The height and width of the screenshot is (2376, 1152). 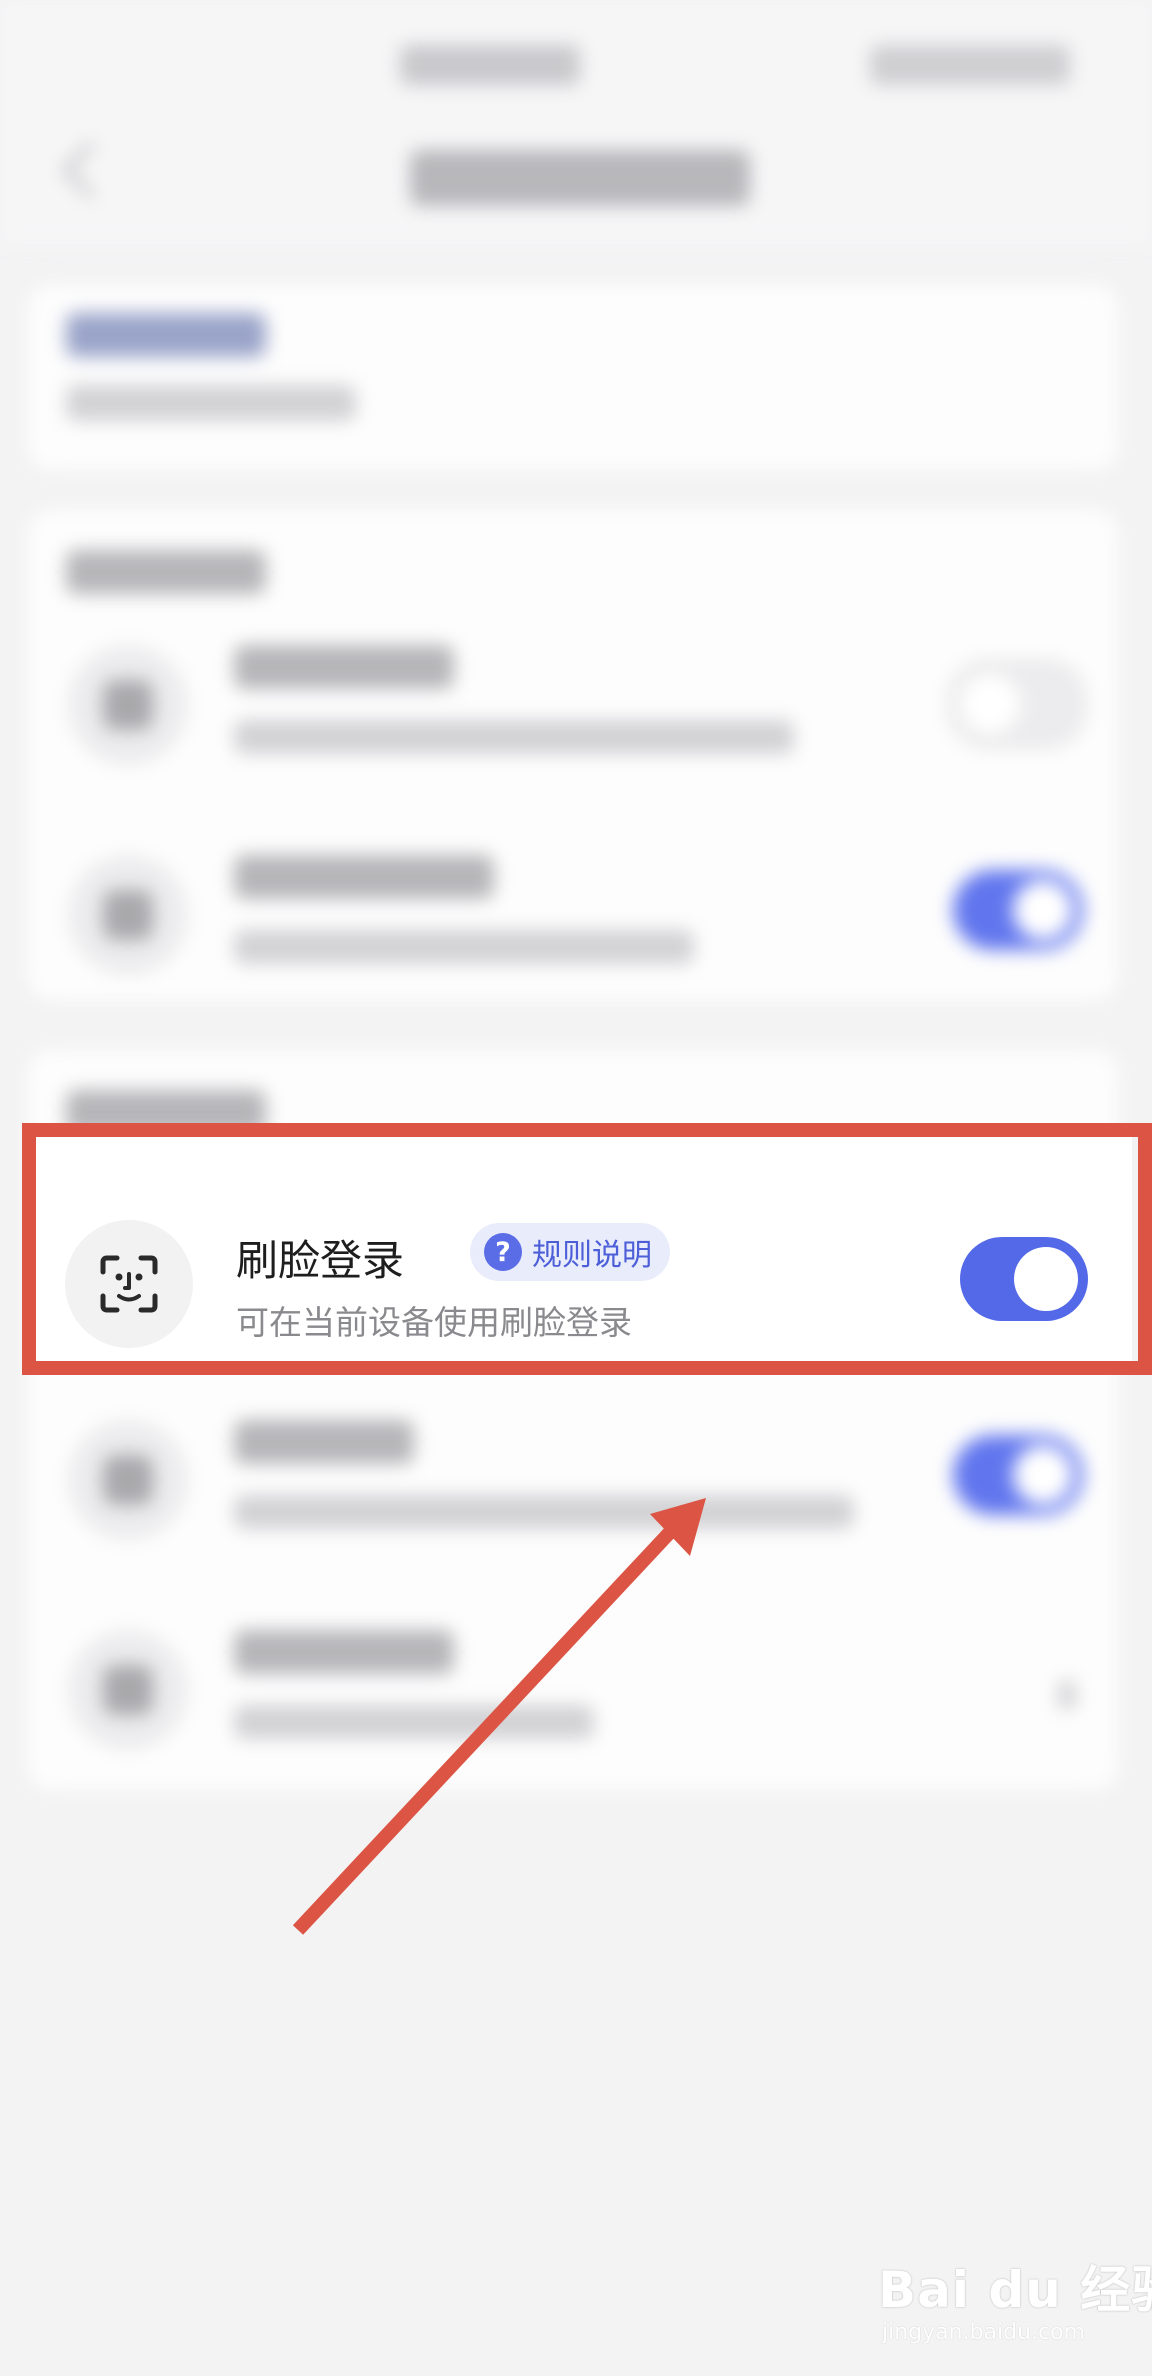 I want to click on watermark-logo: Bai du 经验, so click(x=1015, y=2290).